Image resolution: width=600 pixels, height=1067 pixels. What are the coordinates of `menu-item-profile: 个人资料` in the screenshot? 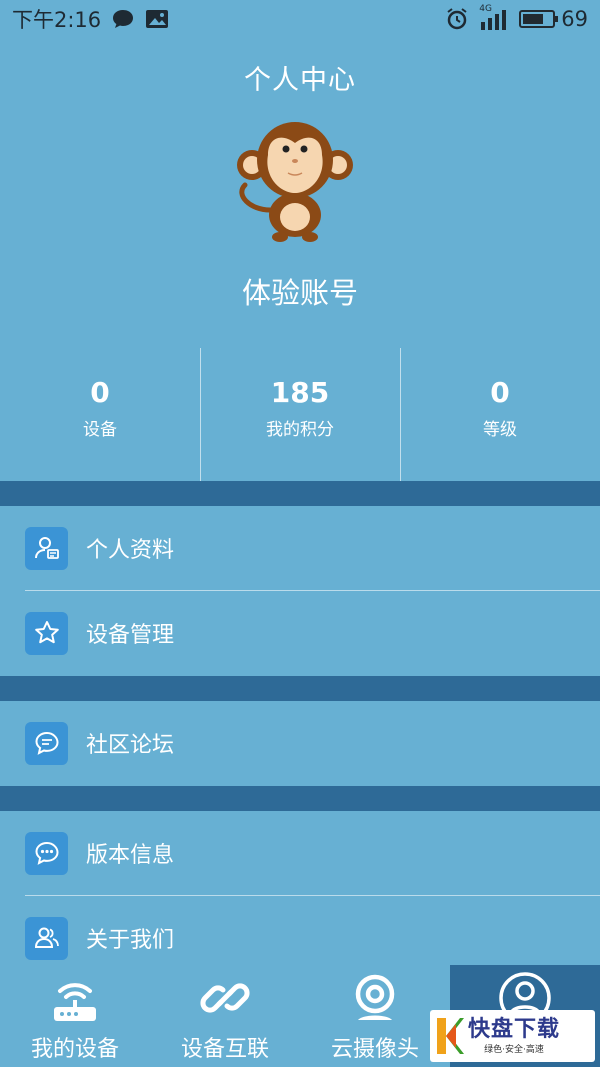 It's located at (300, 548).